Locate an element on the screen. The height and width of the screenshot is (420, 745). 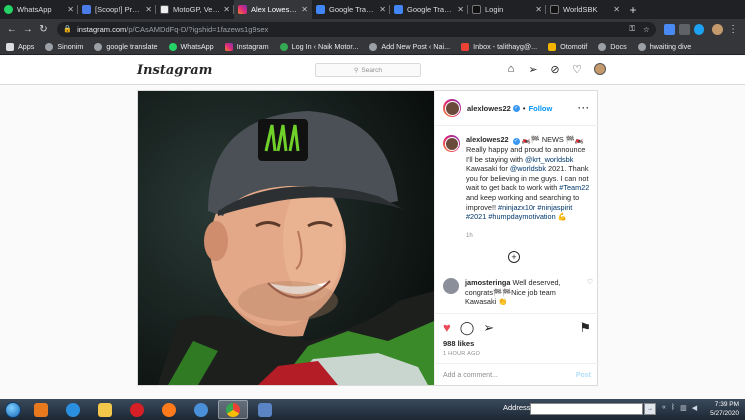
browser-tab: WhatsApp ✕ is located at coordinates (39, 9).